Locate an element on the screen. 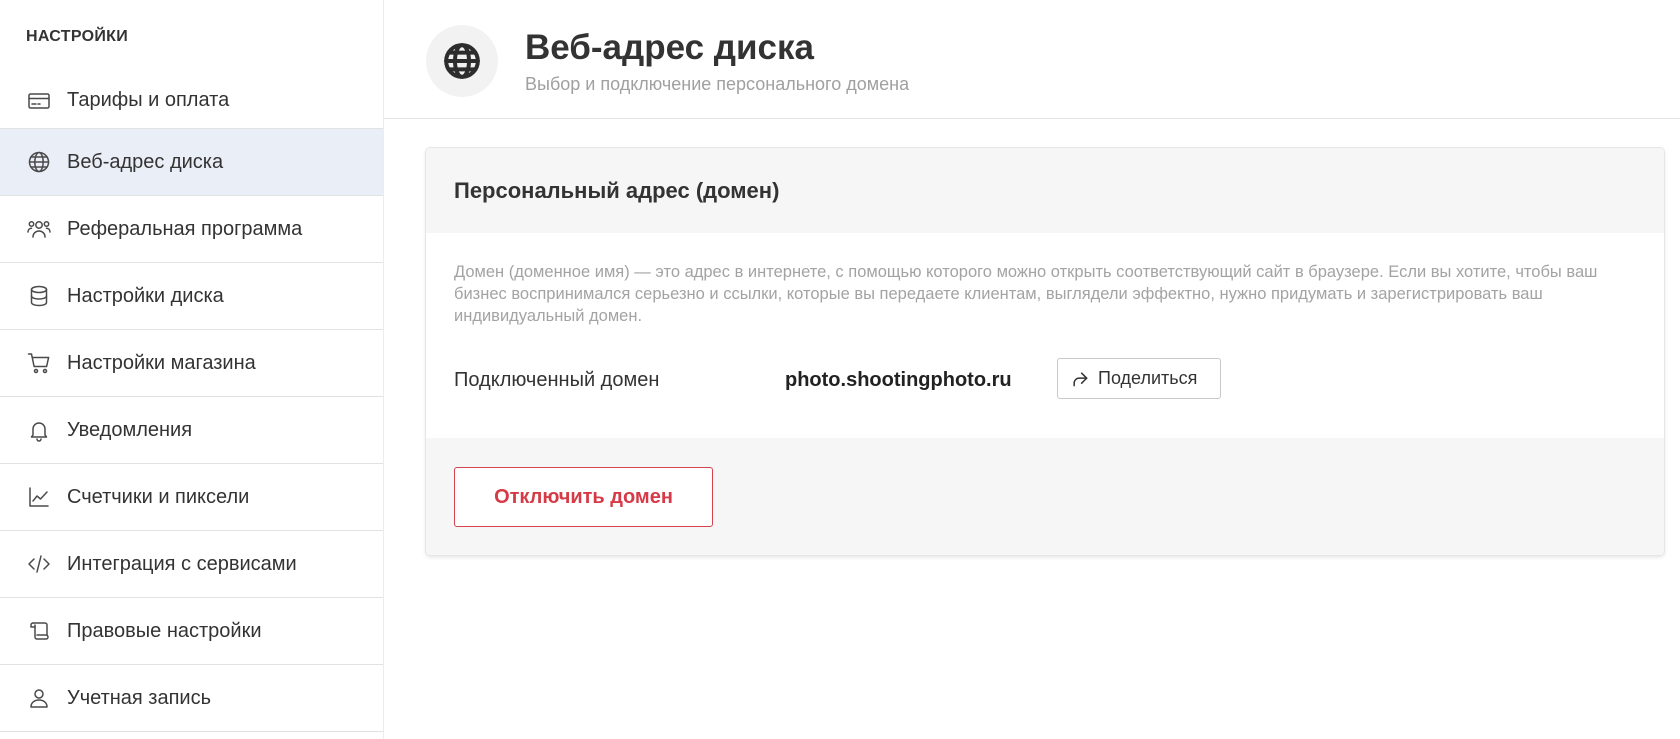 This screenshot has width=1680, height=739. share-button: Поделиться is located at coordinates (1139, 378).